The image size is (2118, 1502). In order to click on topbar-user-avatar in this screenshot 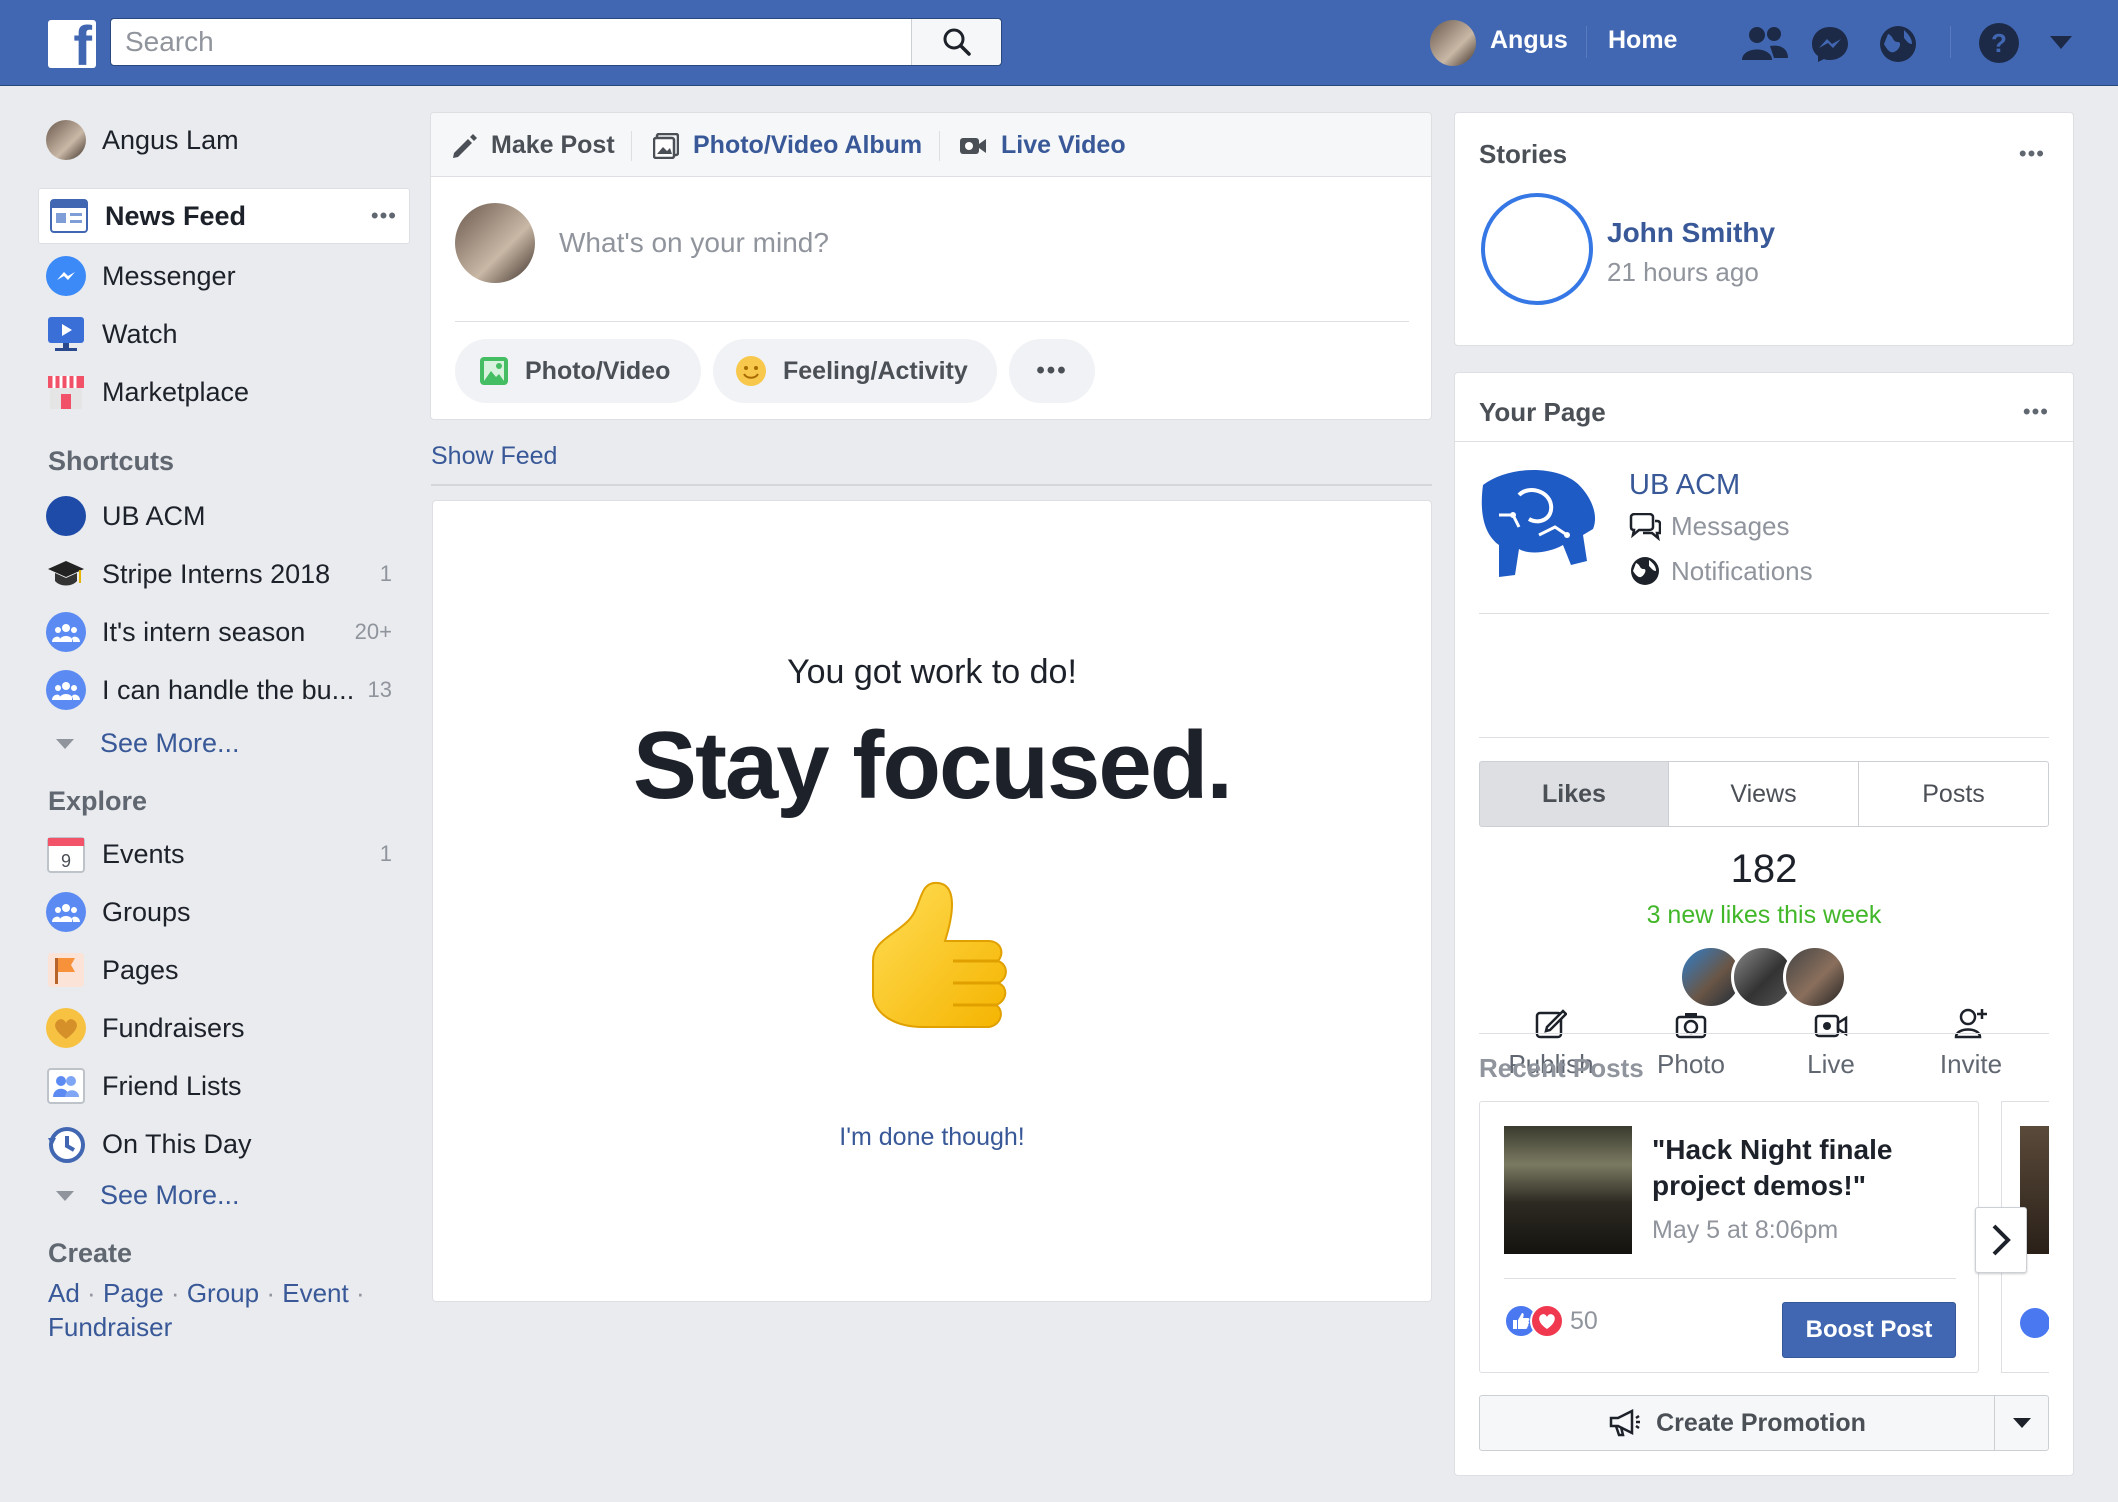, I will do `click(1453, 43)`.